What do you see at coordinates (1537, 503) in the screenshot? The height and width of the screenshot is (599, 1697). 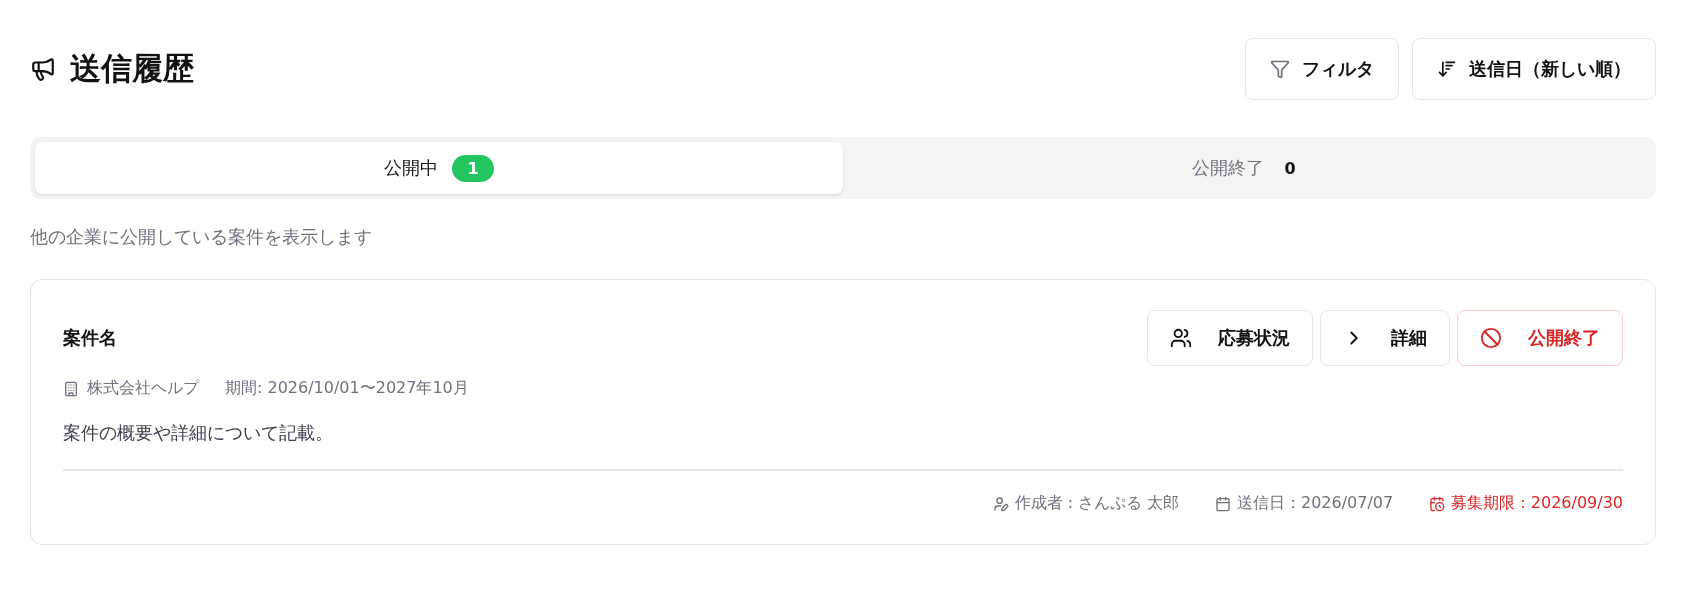 I see `footer-text: 募集期限 : 2026/09/30` at bounding box center [1537, 503].